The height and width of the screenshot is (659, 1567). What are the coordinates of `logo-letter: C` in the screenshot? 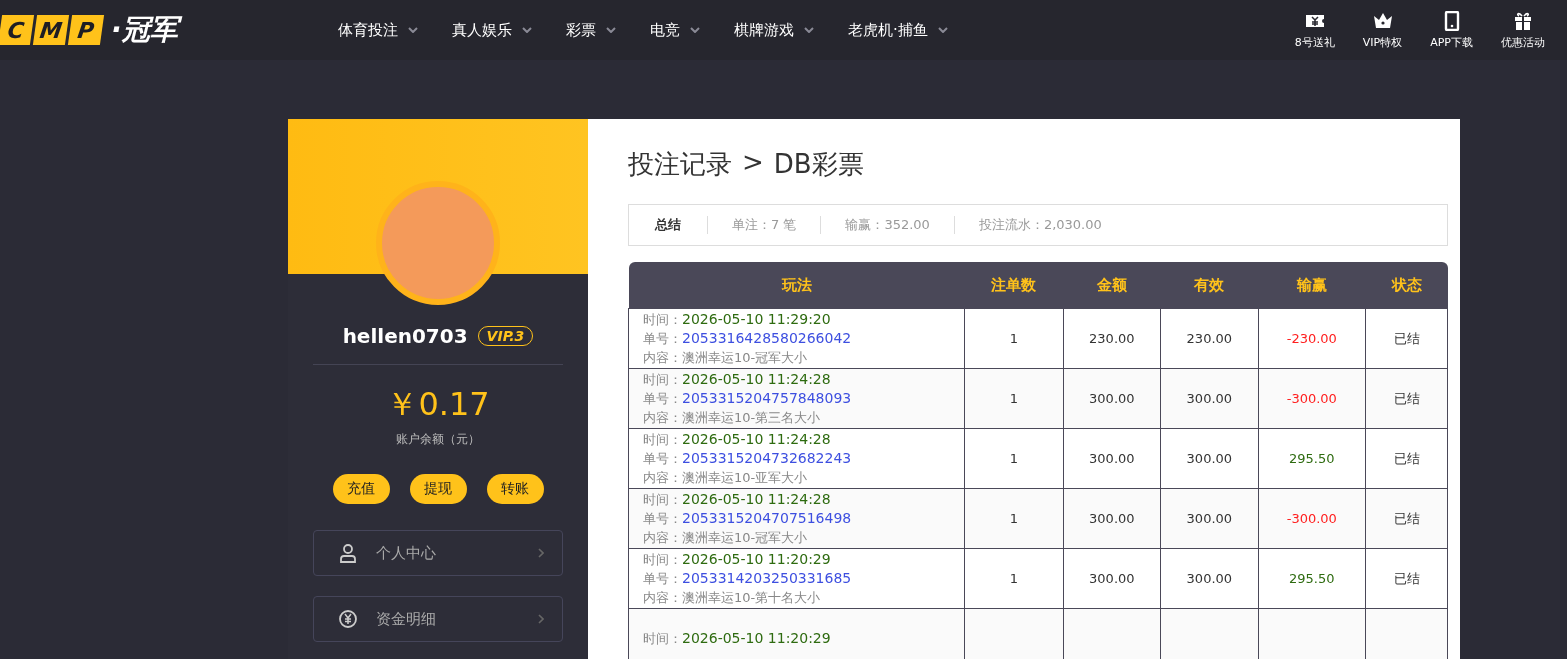 It's located at (17, 30).